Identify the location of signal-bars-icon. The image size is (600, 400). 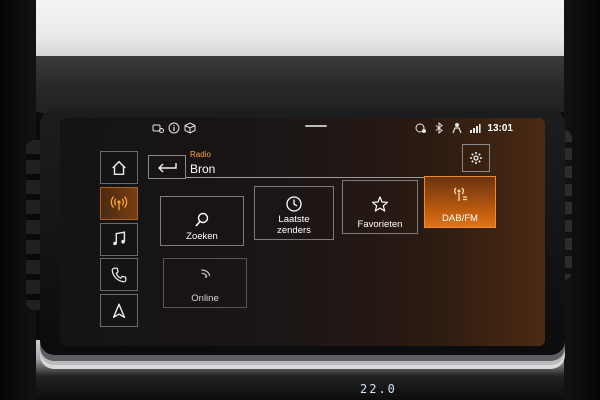
(475, 128).